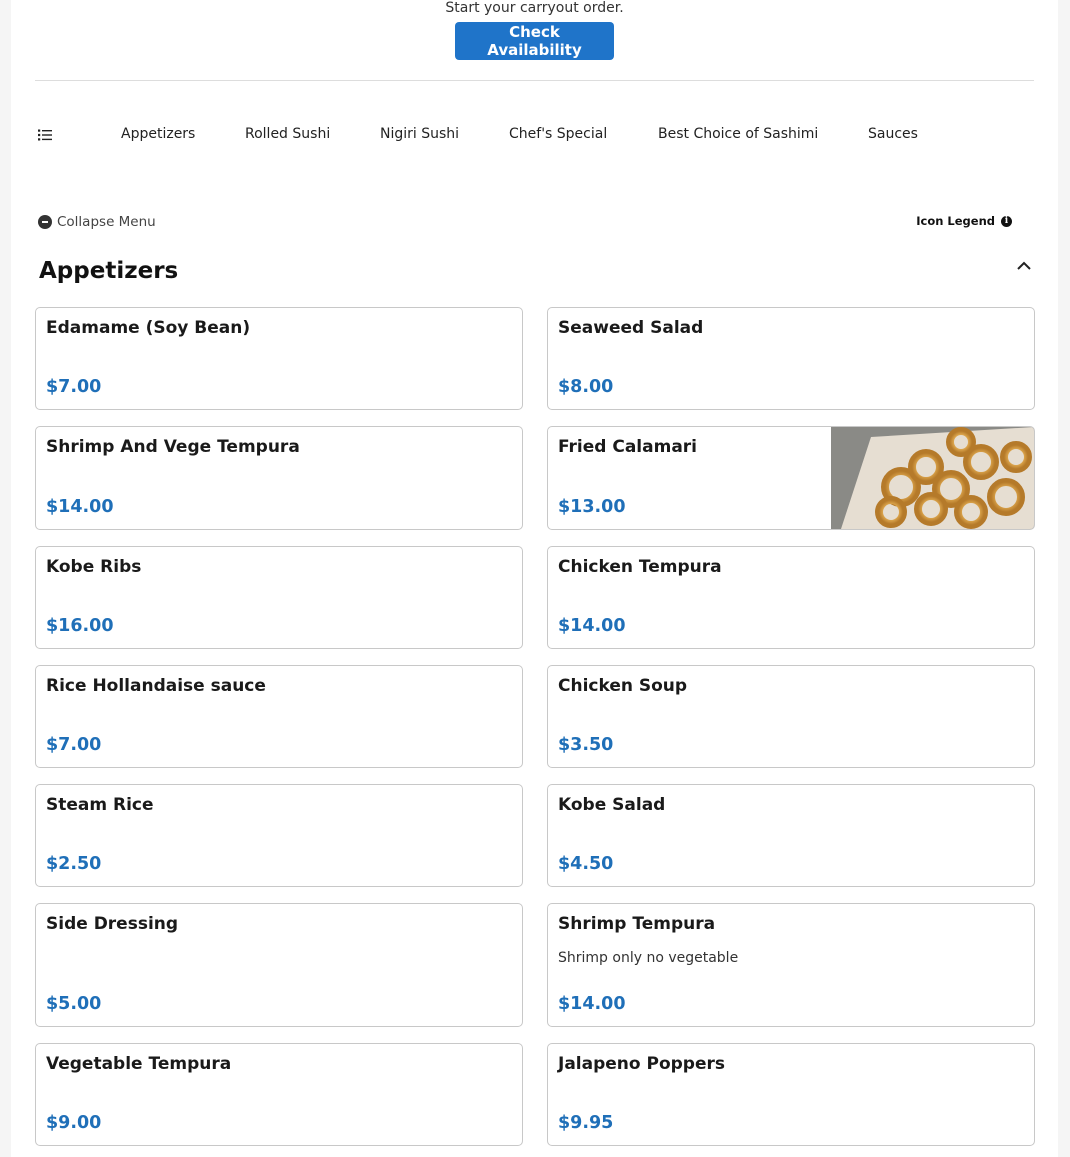 The image size is (1070, 1157). I want to click on menu-item-price: $9.95, so click(586, 1123).